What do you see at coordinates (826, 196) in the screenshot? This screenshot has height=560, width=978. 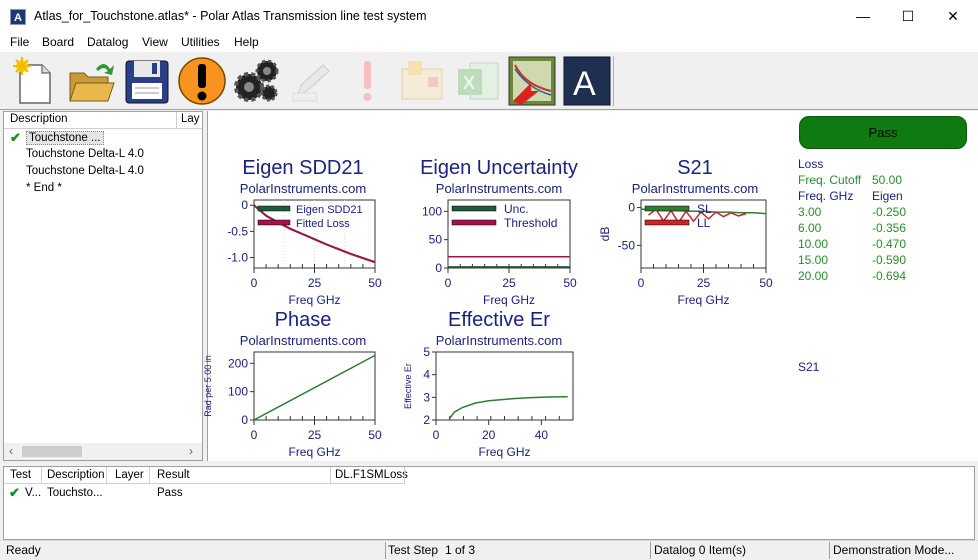 I see `freq-column-header: Freq. GHz` at bounding box center [826, 196].